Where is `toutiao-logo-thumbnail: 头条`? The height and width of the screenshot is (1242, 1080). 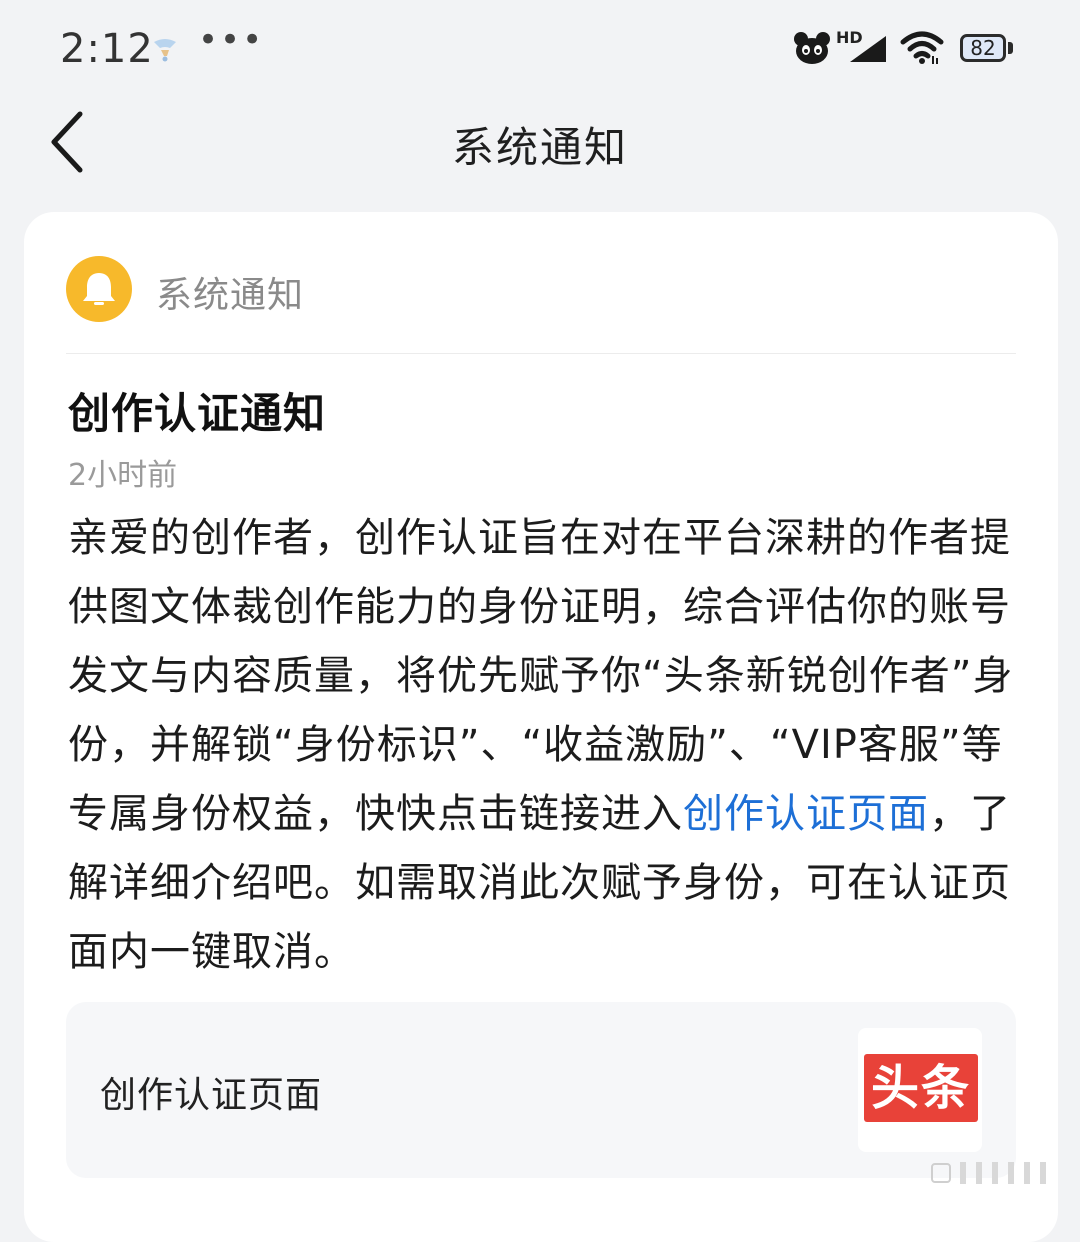
toutiao-logo-thumbnail: 头条 is located at coordinates (920, 1090).